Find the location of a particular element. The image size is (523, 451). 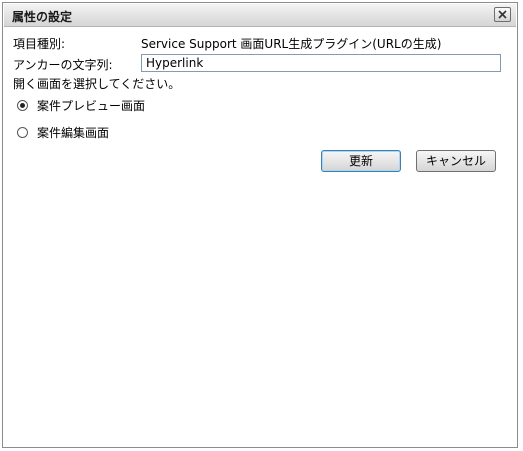

radio-button-preview is located at coordinates (22, 105).